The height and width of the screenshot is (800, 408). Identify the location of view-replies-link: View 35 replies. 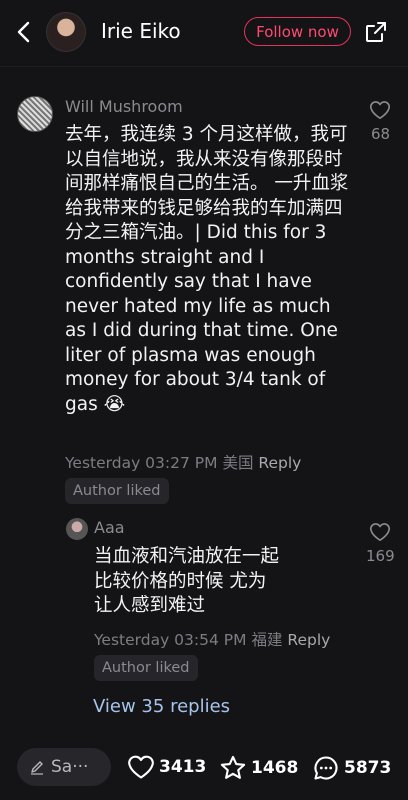
(161, 706).